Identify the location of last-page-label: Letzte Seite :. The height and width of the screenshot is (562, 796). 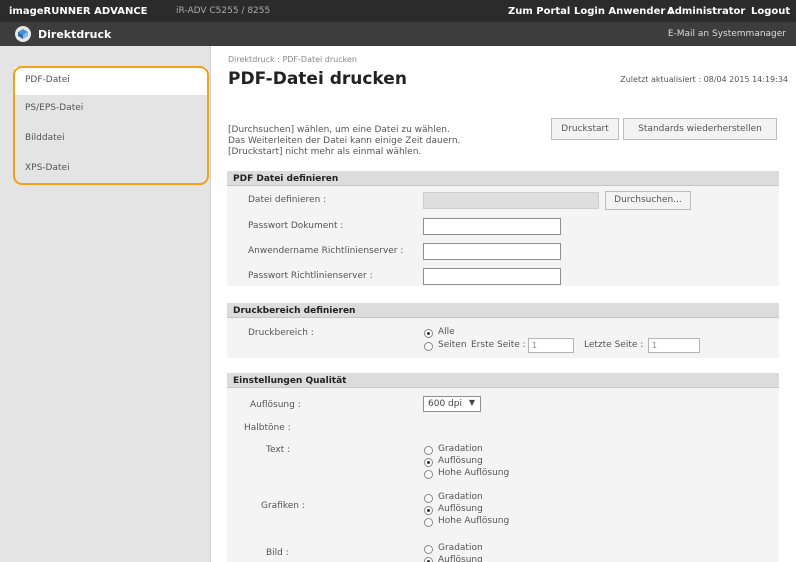
(614, 345).